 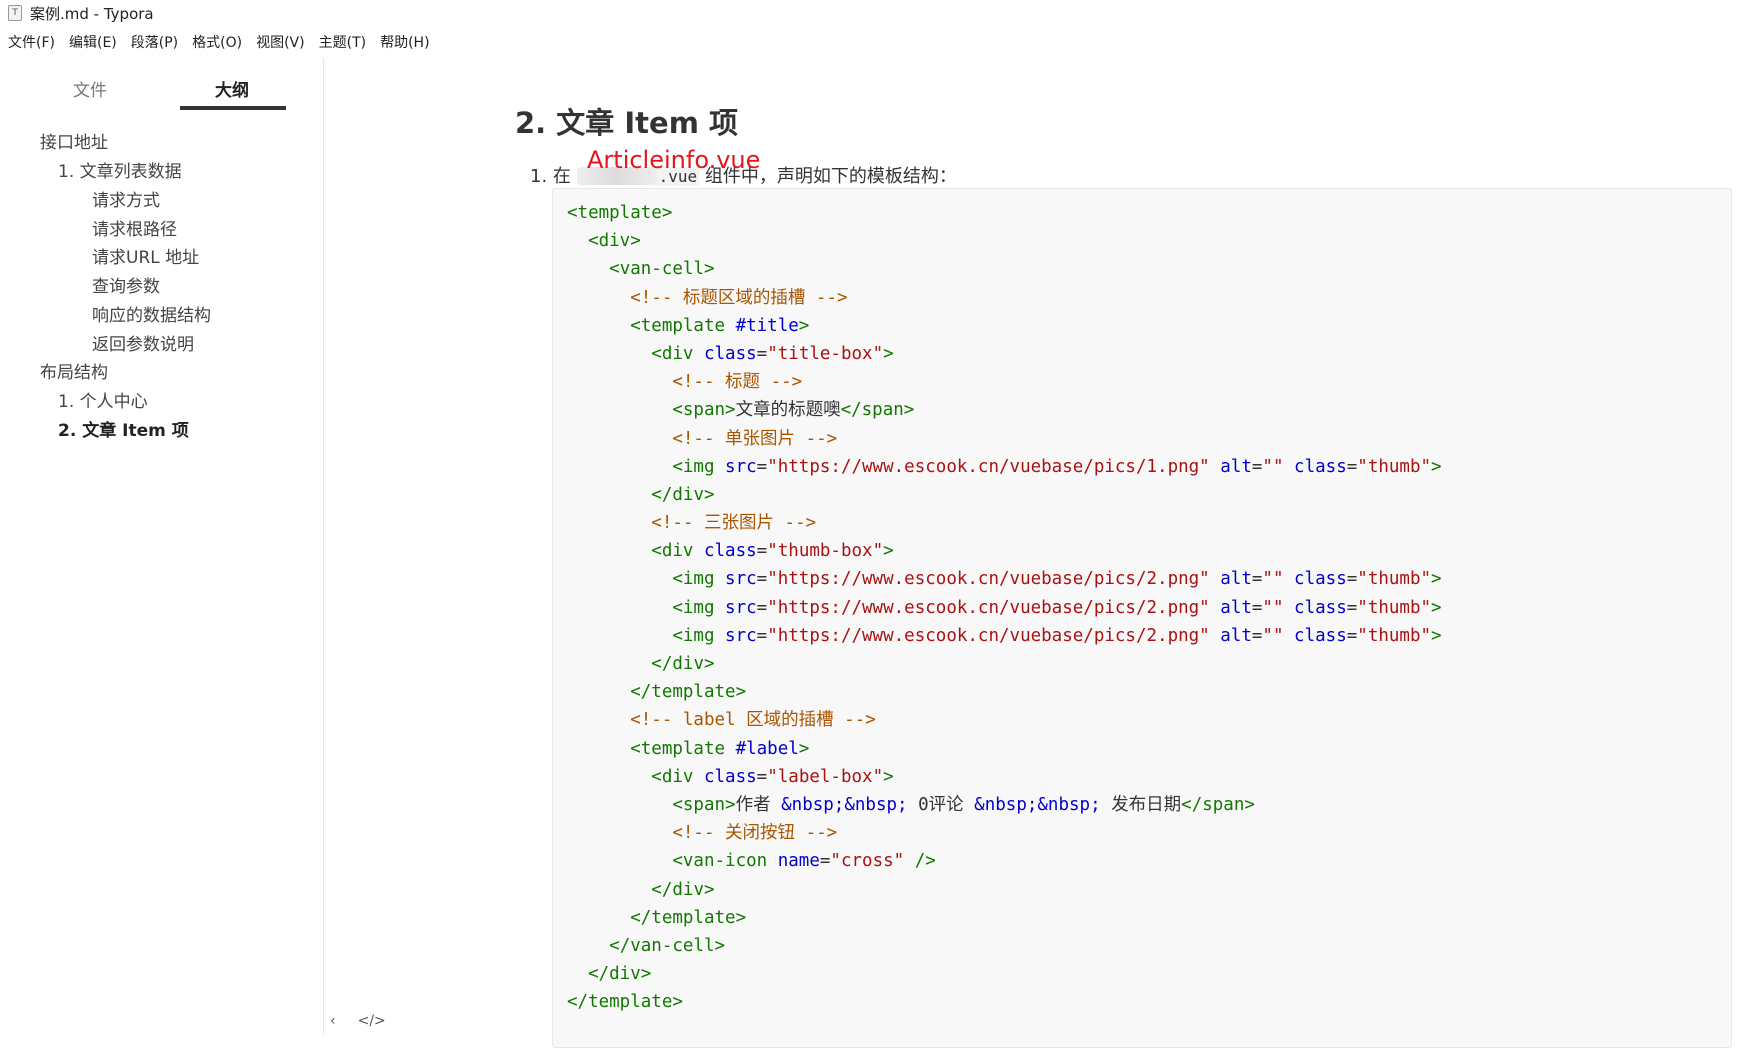 What do you see at coordinates (614, 241) in the screenshot?
I see `code-token-tag: <div>` at bounding box center [614, 241].